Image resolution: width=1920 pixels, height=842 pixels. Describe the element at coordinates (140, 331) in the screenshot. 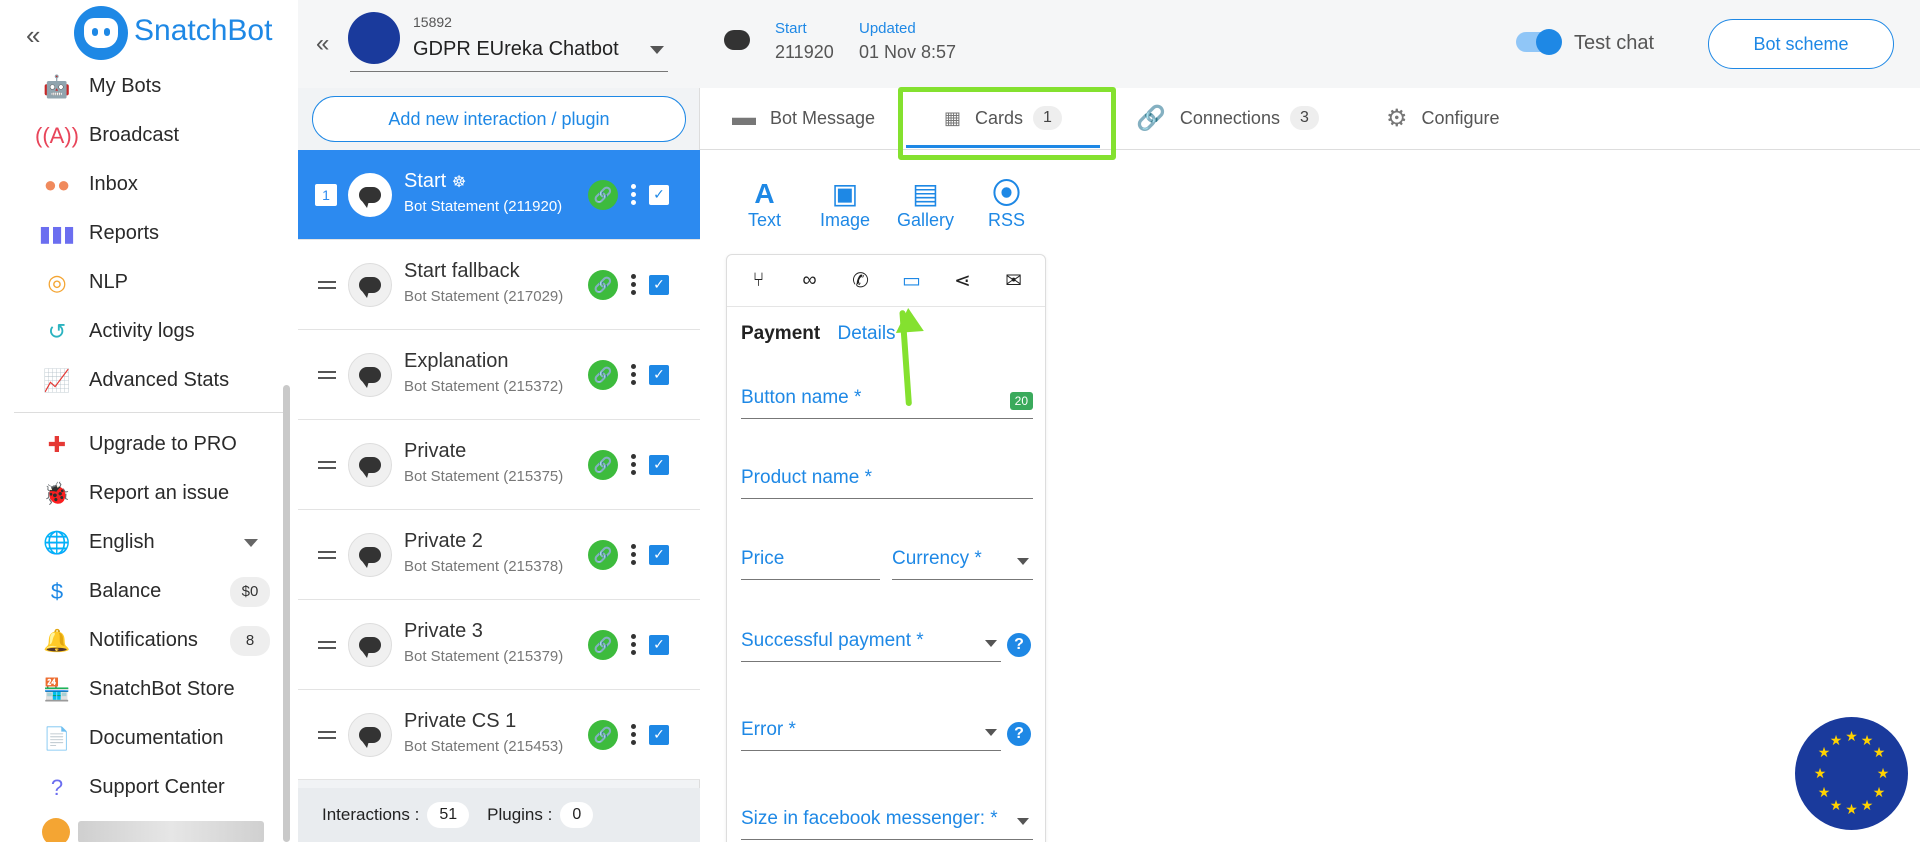

I see `nav-item-activity-logs: ↺ Activity logs` at that location.